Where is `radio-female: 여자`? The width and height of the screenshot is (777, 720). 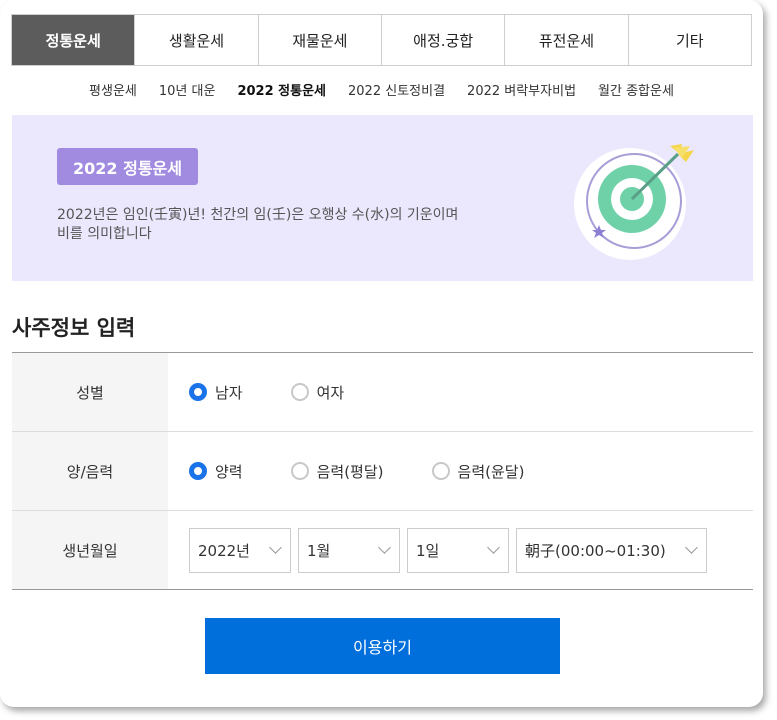
radio-female: 여자 is located at coordinates (317, 392).